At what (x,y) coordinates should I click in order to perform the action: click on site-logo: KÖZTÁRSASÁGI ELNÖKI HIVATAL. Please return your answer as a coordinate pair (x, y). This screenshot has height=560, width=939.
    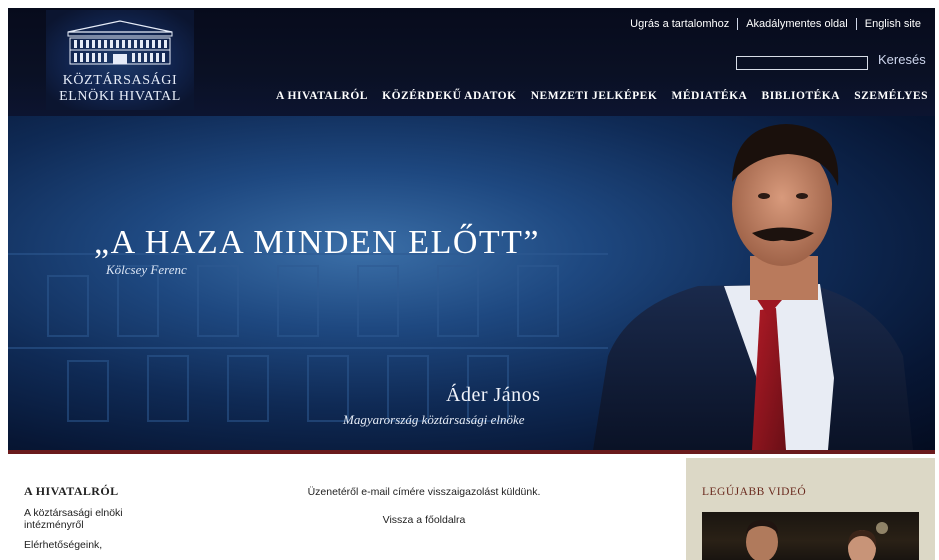
    Looking at the image, I should click on (120, 60).